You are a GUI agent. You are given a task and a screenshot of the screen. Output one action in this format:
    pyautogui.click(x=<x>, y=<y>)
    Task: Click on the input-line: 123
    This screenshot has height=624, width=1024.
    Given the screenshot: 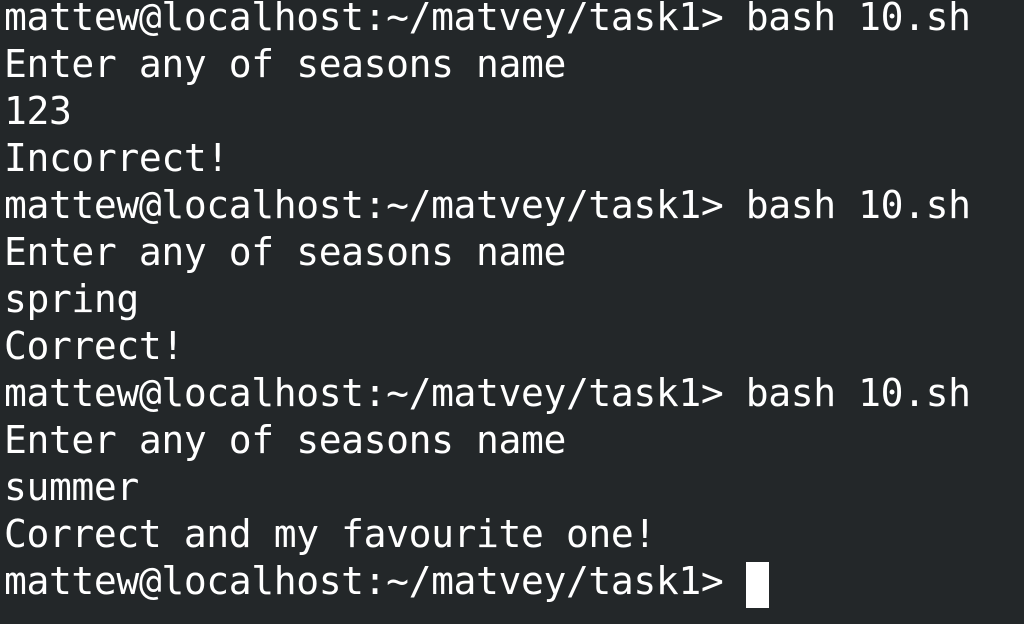 What is the action you would take?
    pyautogui.click(x=38, y=111)
    